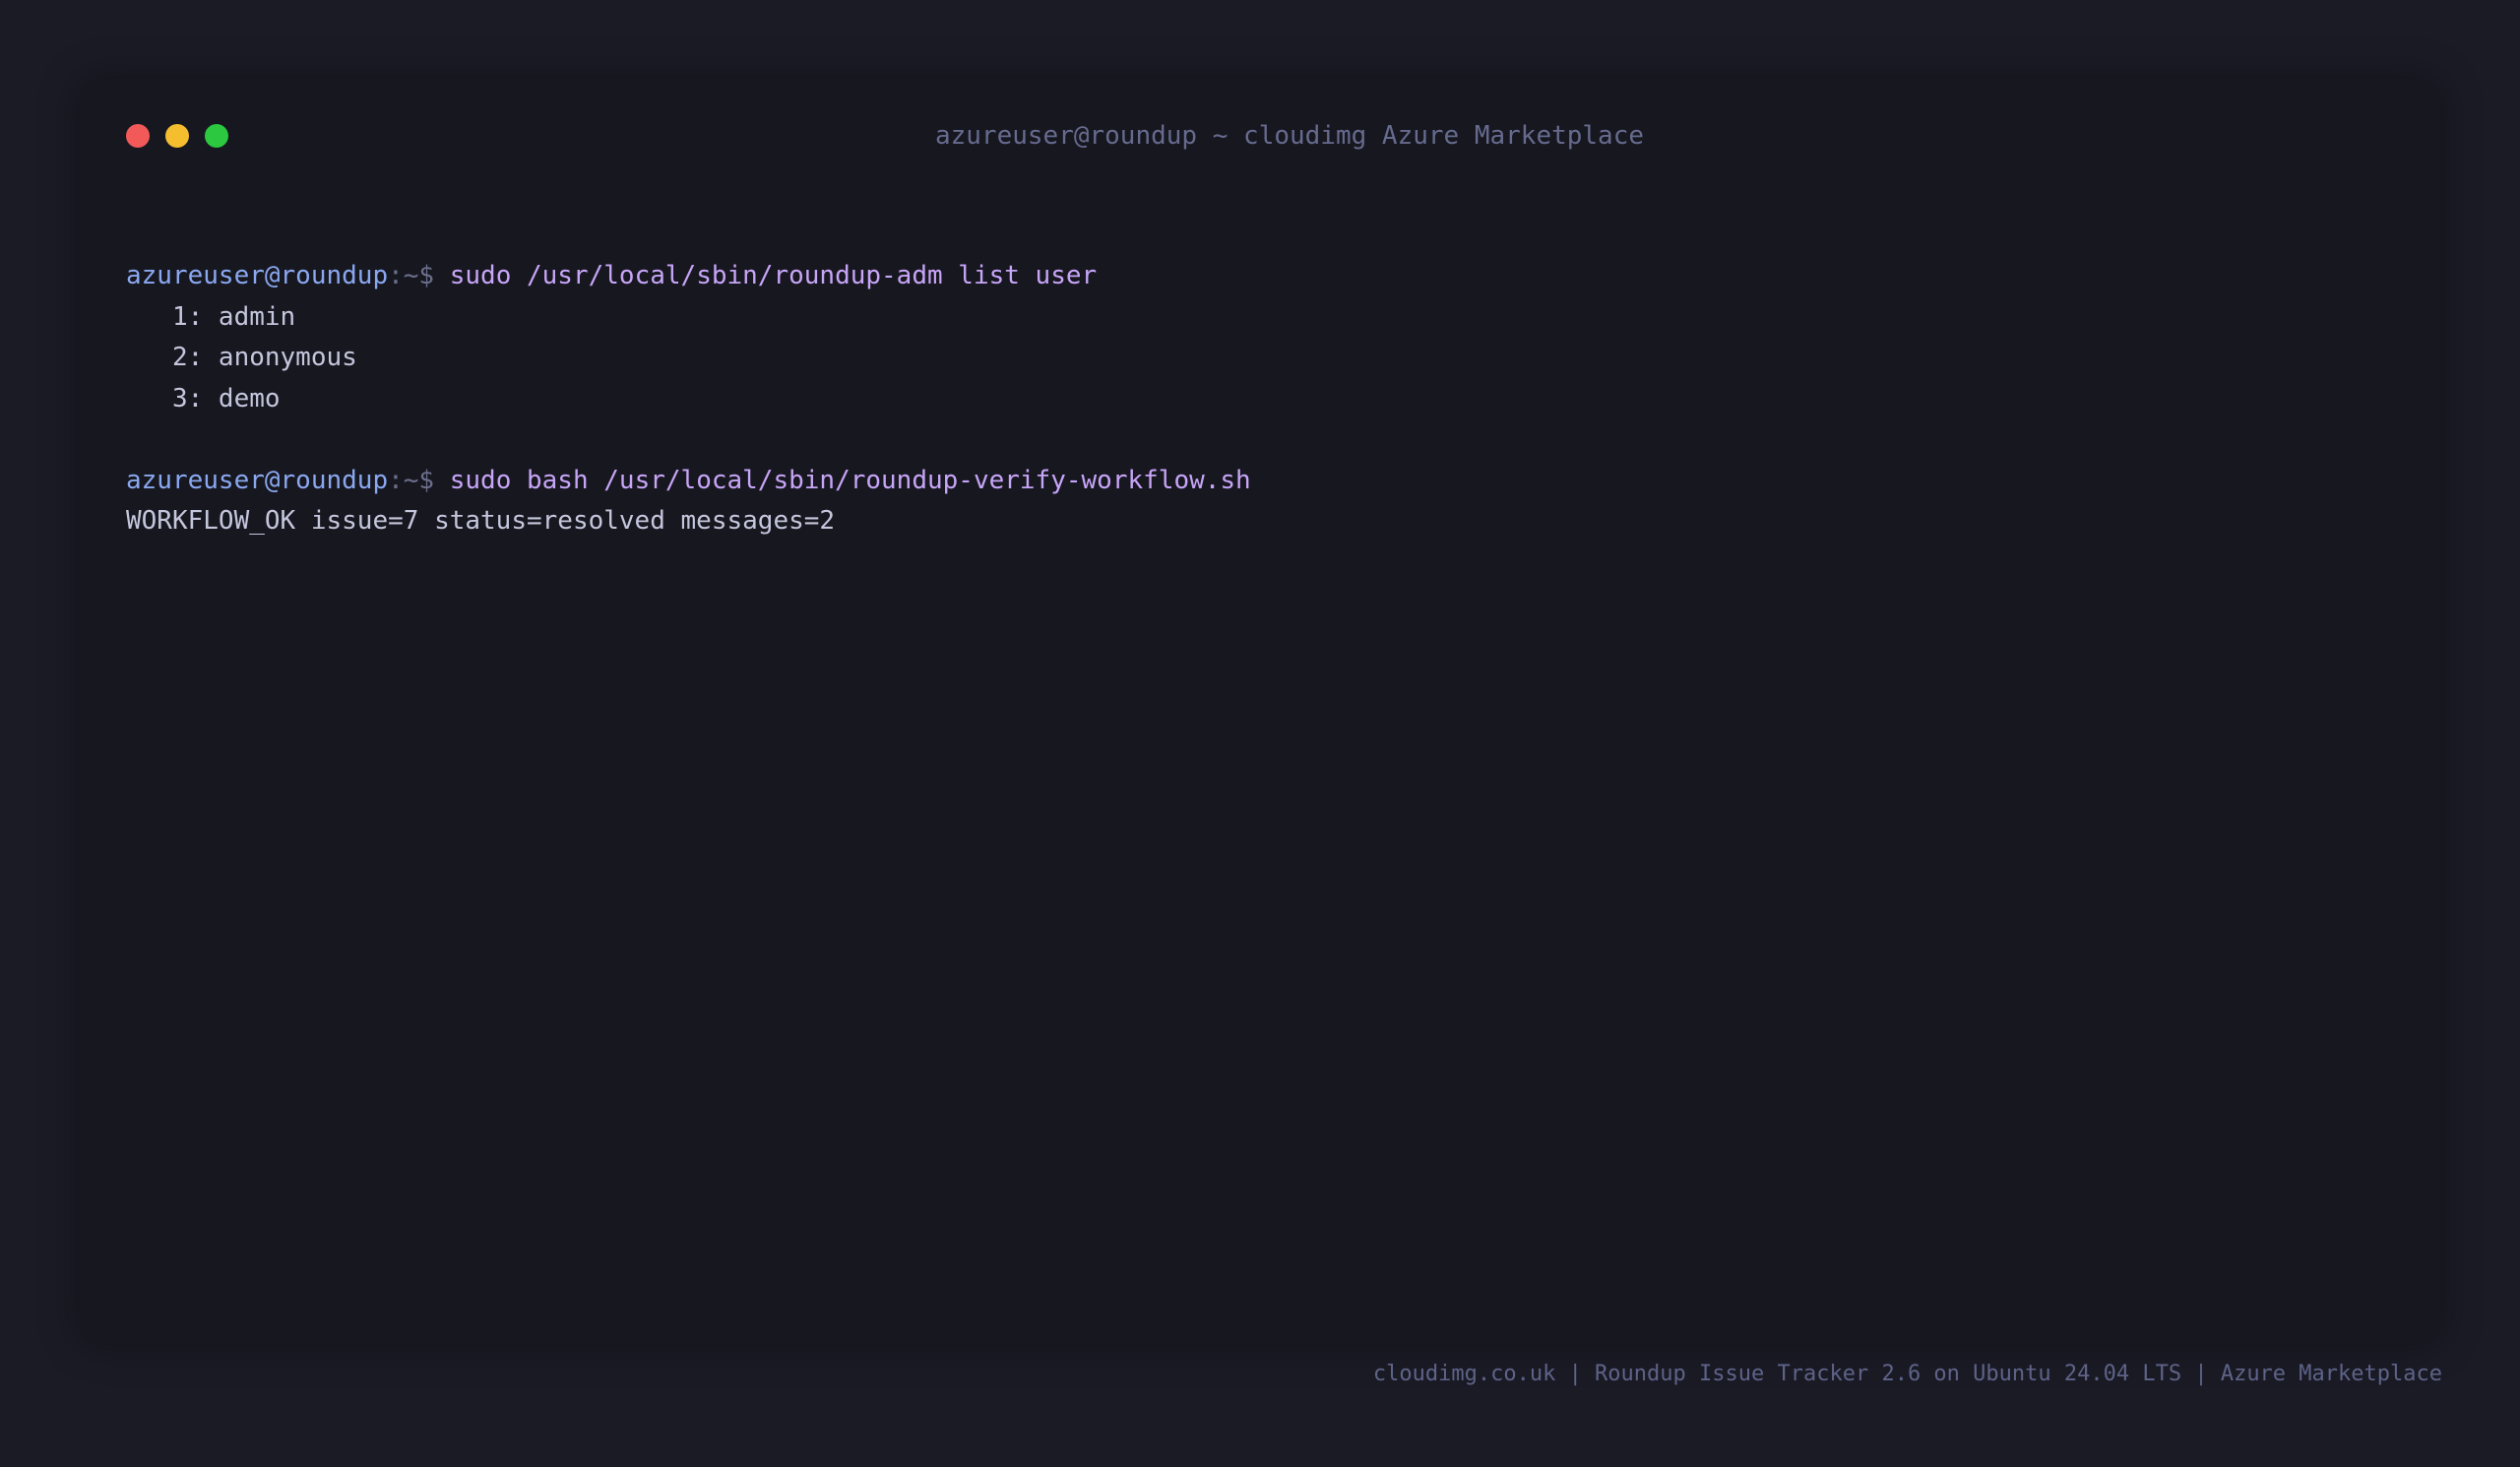 The width and height of the screenshot is (2520, 1467). I want to click on output-line: 1: admin, so click(211, 316).